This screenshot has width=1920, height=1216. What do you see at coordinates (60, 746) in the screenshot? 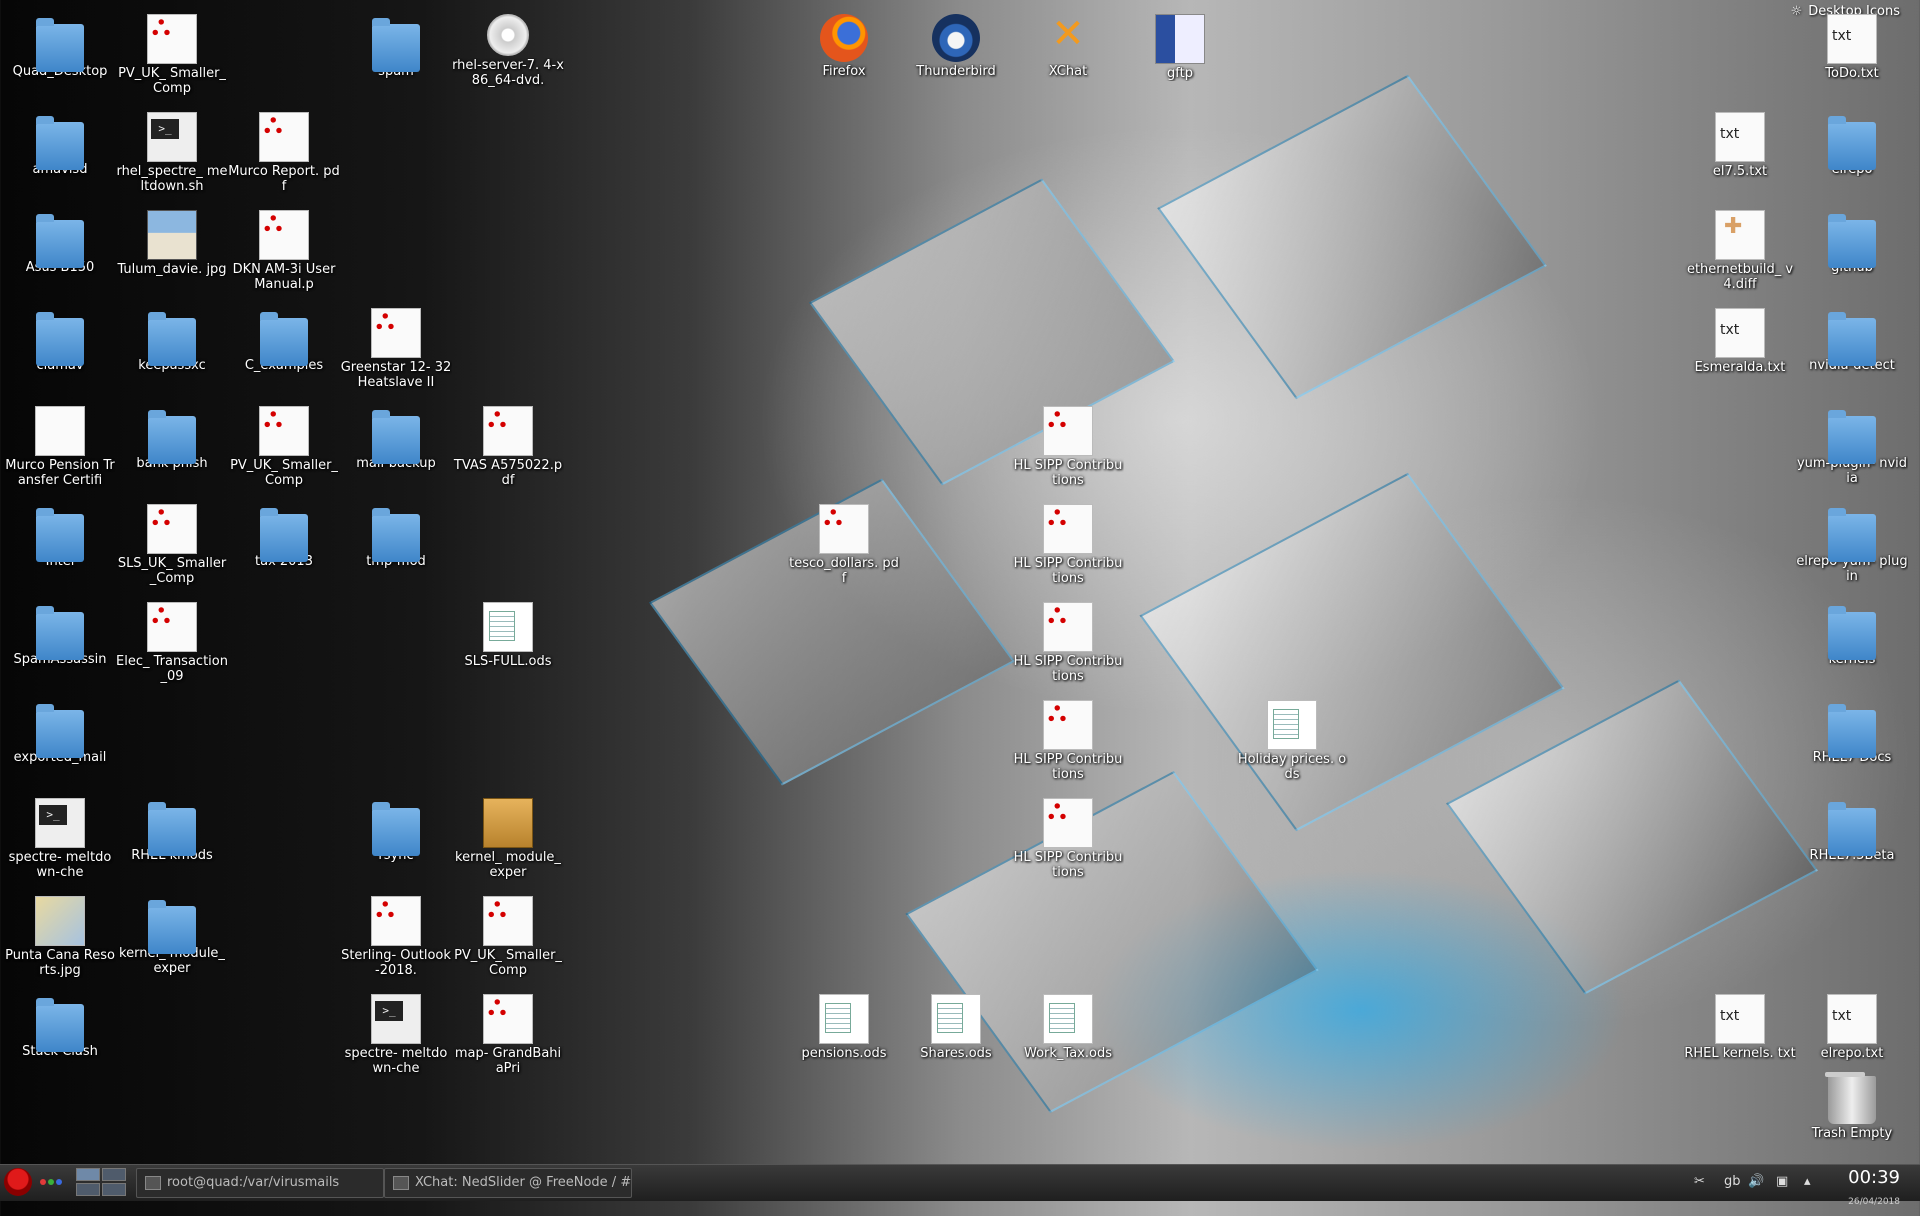
I see `desktop-icon: exported_mail` at bounding box center [60, 746].